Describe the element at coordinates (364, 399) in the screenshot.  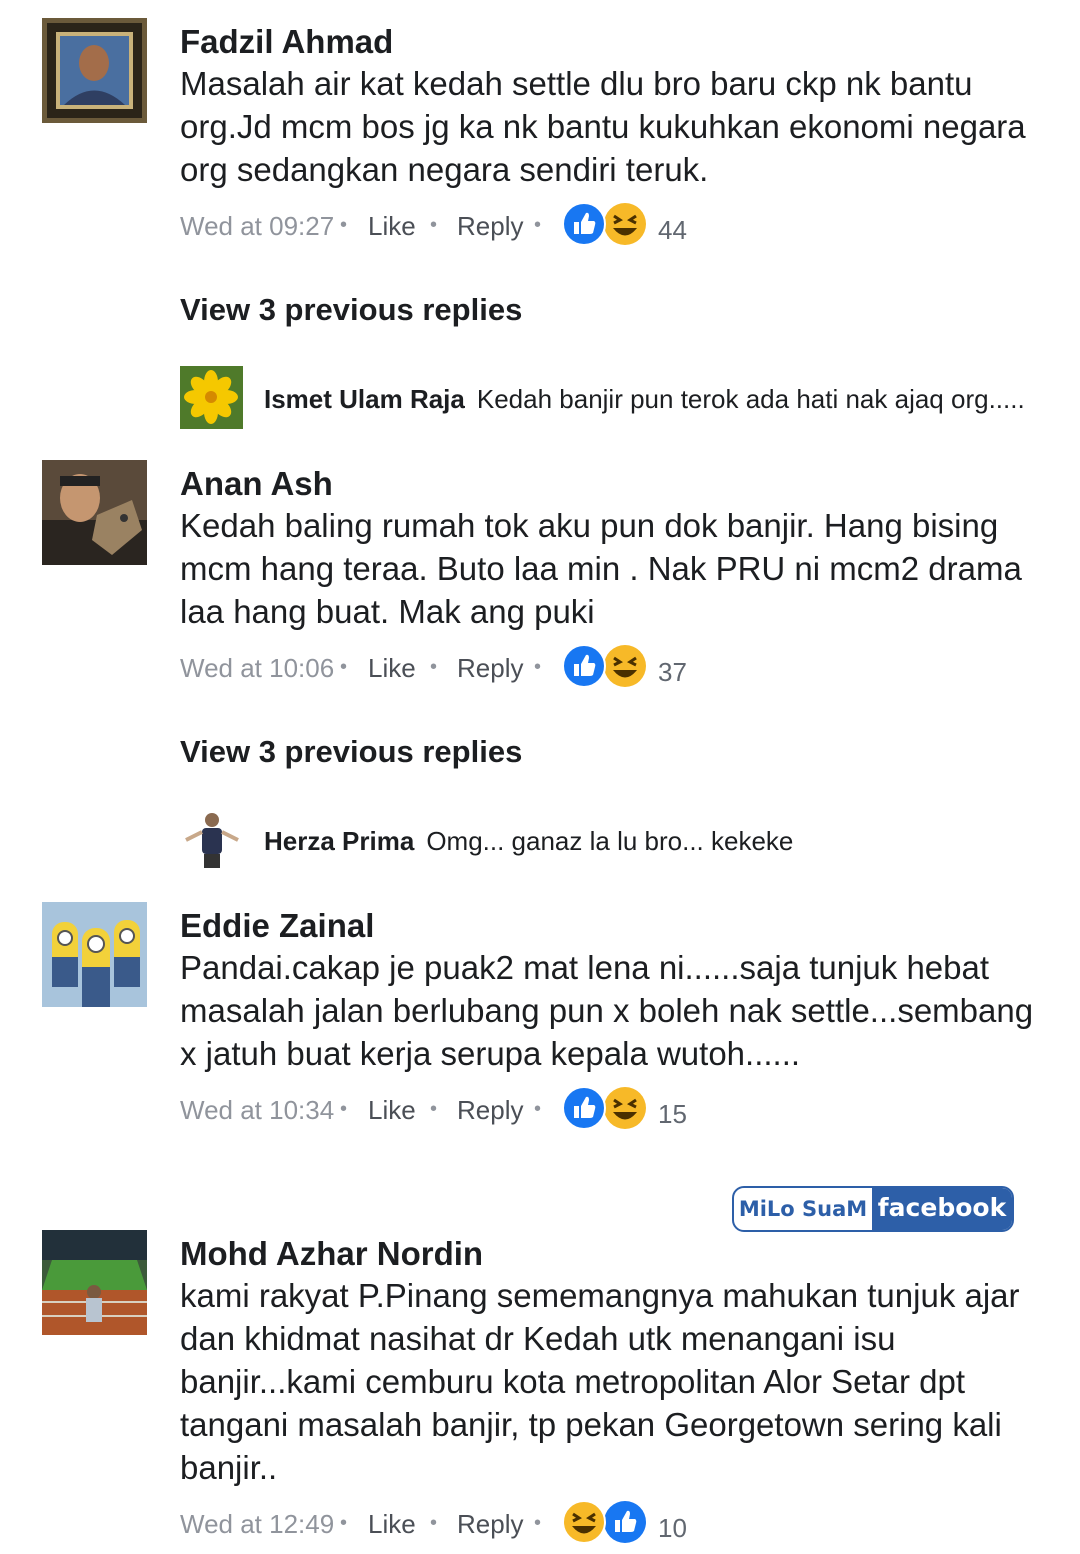
I see `reply-author: Ismet Ulam Raja` at that location.